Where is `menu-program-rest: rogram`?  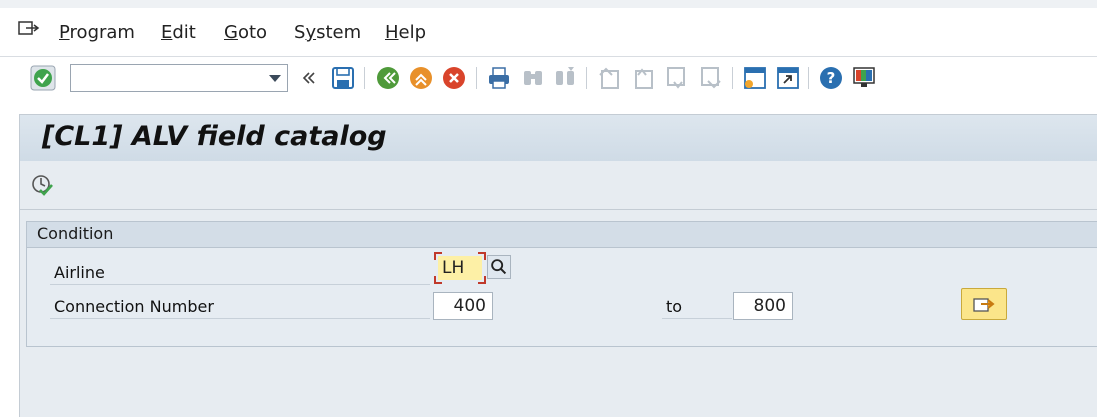 menu-program-rest: rogram is located at coordinates (102, 32).